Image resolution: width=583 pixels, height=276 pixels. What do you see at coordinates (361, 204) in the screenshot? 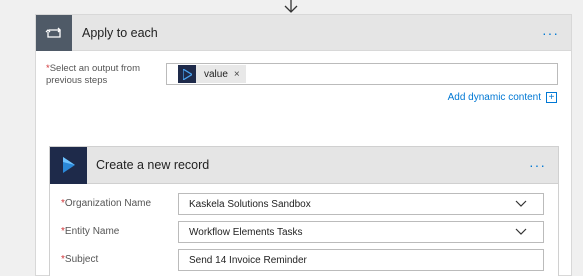
I see `organization-name-dropdown: Kaskela Solutions Sandbox` at bounding box center [361, 204].